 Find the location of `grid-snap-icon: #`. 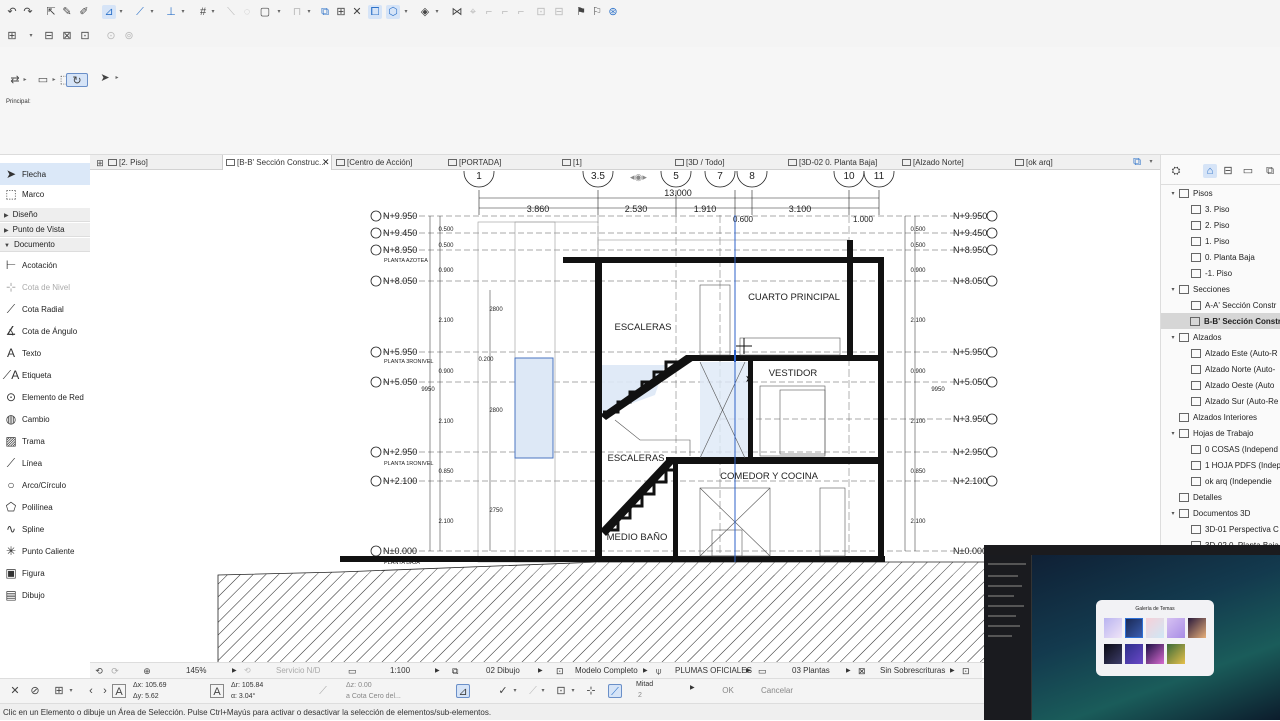

grid-snap-icon: # is located at coordinates (203, 12).